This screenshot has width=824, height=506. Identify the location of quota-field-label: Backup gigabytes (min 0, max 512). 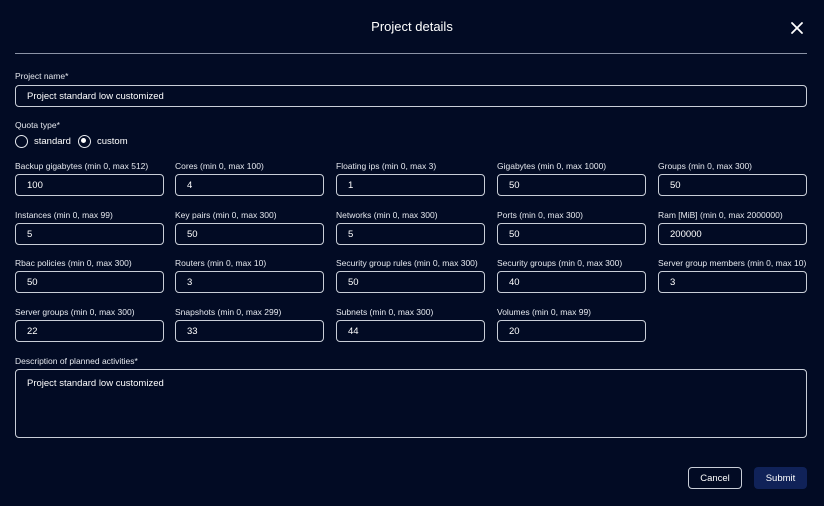
(82, 166).